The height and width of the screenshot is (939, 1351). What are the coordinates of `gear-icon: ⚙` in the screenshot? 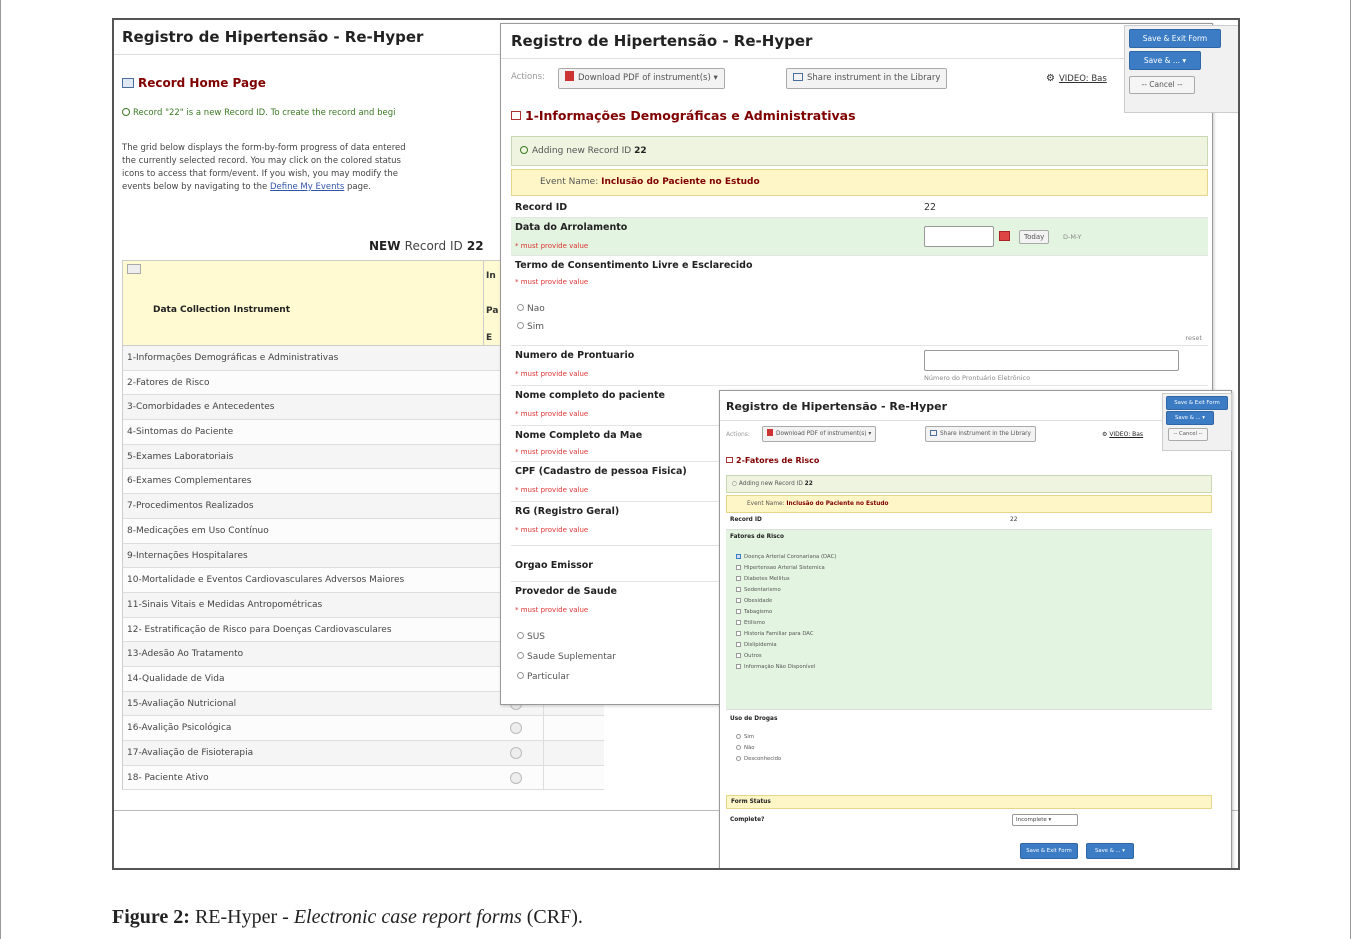 It's located at (1050, 78).